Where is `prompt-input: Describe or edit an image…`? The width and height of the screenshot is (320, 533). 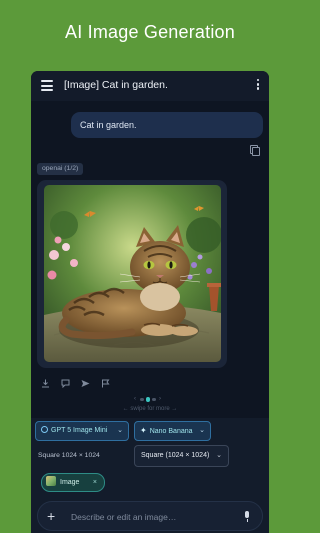
prompt-input: Describe or edit an image… is located at coordinates (123, 517).